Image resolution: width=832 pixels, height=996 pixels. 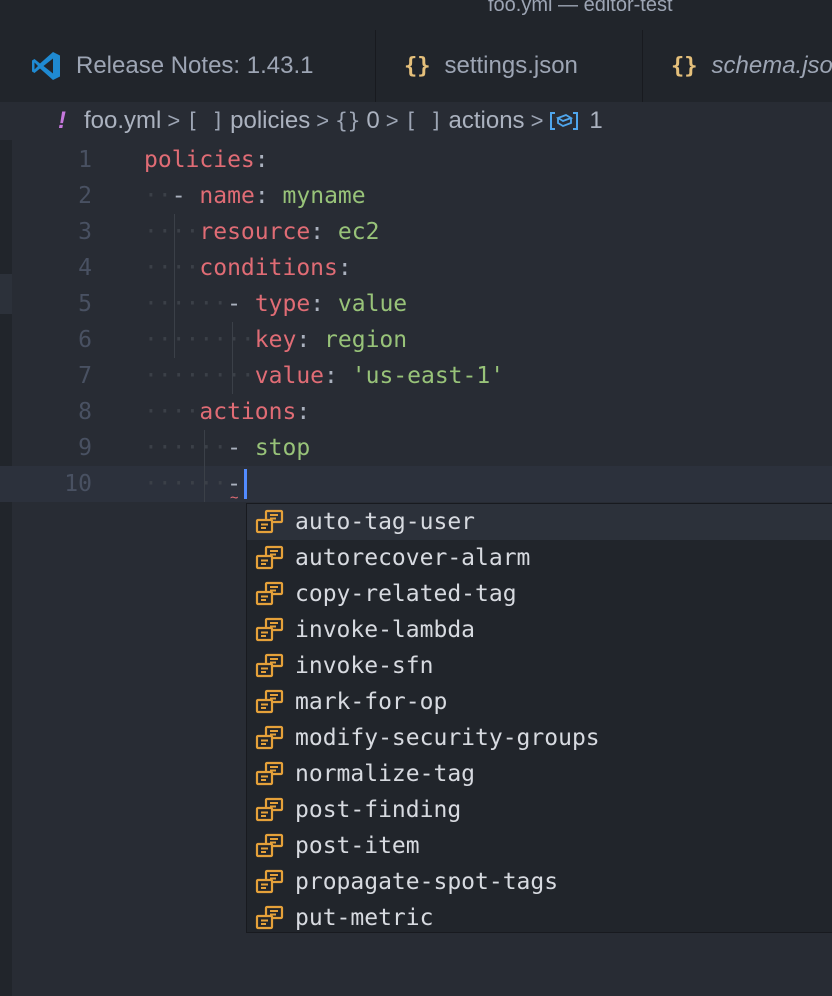 I want to click on code-line: 7 ········value: 'us-east-1', so click(x=416, y=376).